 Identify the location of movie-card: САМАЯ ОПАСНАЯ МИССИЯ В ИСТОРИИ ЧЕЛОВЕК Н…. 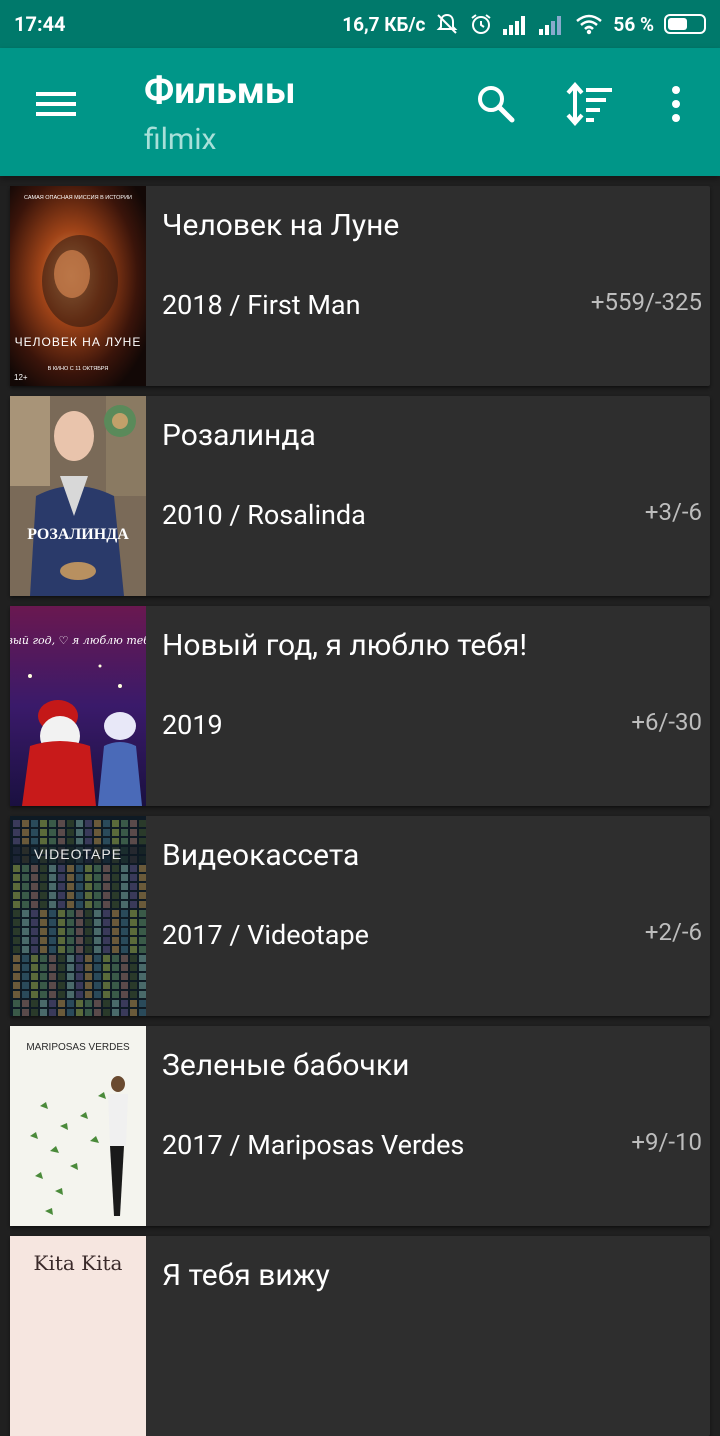
(360, 286).